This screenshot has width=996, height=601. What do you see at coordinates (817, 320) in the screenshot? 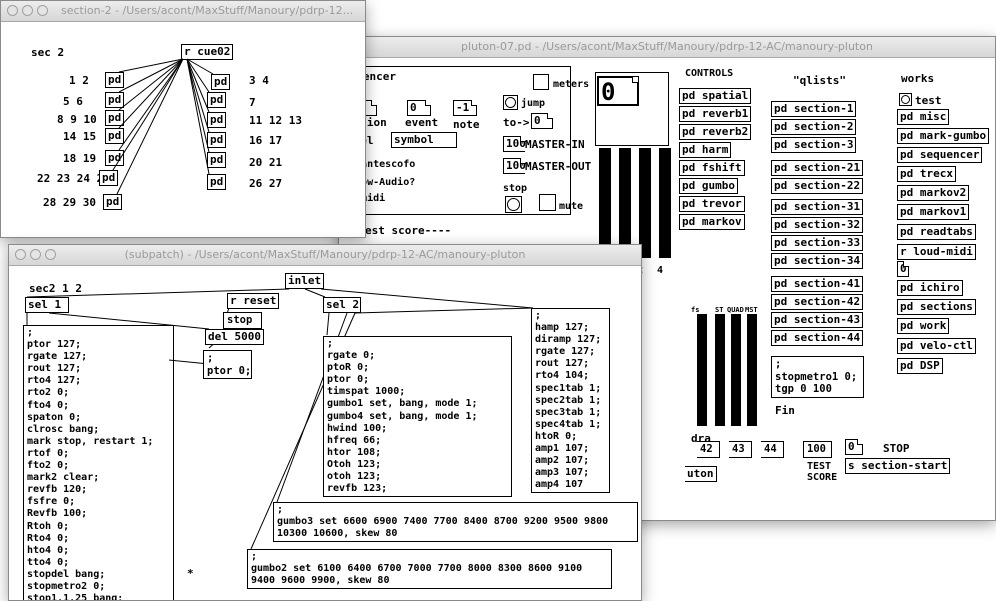
I see `pd-section-43: pd section-43` at bounding box center [817, 320].